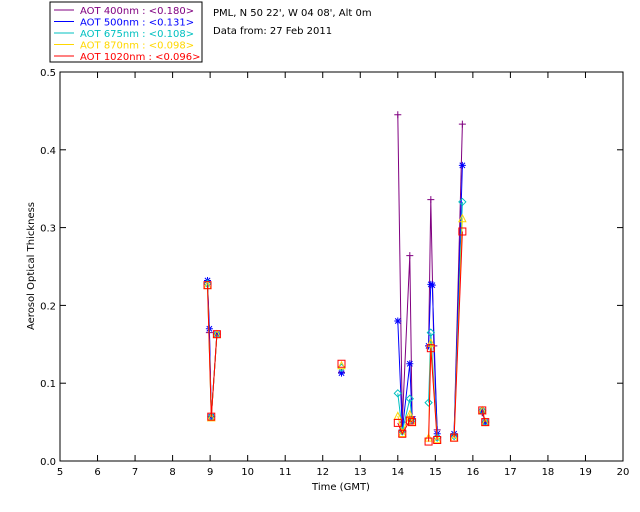  What do you see at coordinates (340, 487) in the screenshot?
I see `x-axis-label: Time (GMT)` at bounding box center [340, 487].